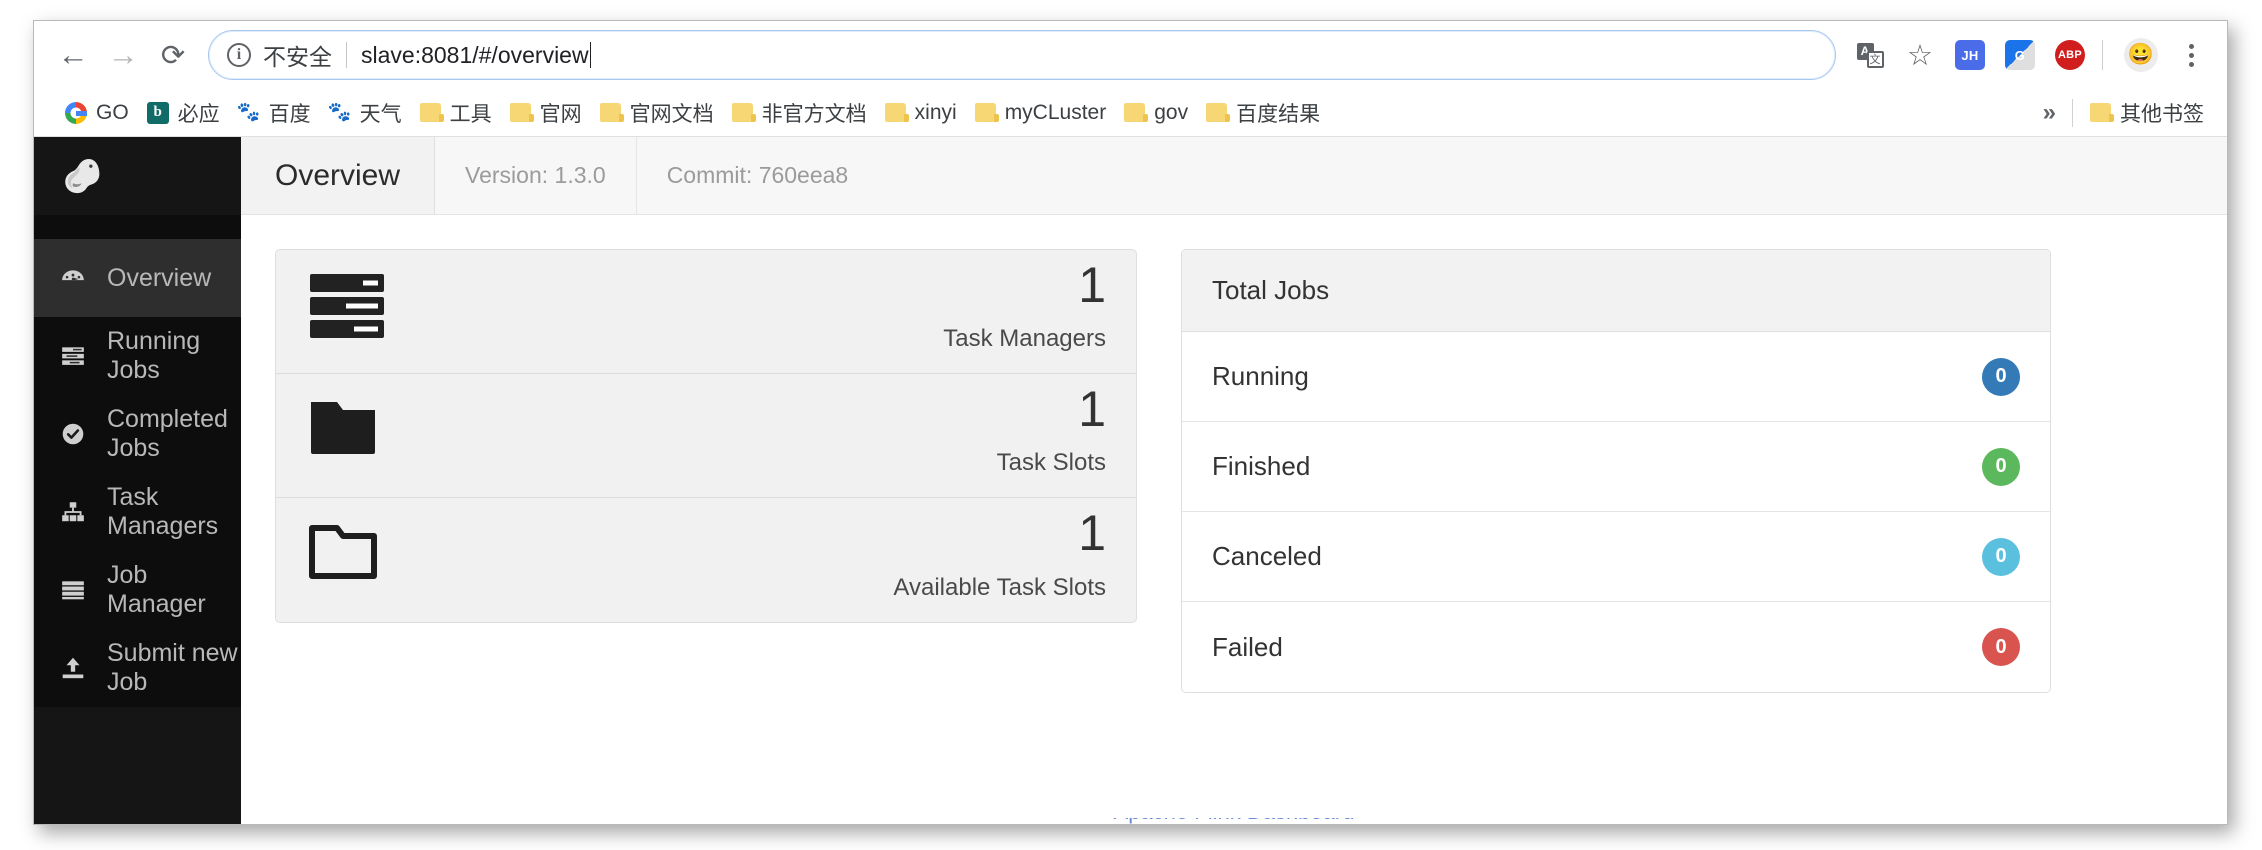 The image size is (2262, 850). What do you see at coordinates (2049, 113) in the screenshot?
I see `bookmarks-overflow-button: »` at bounding box center [2049, 113].